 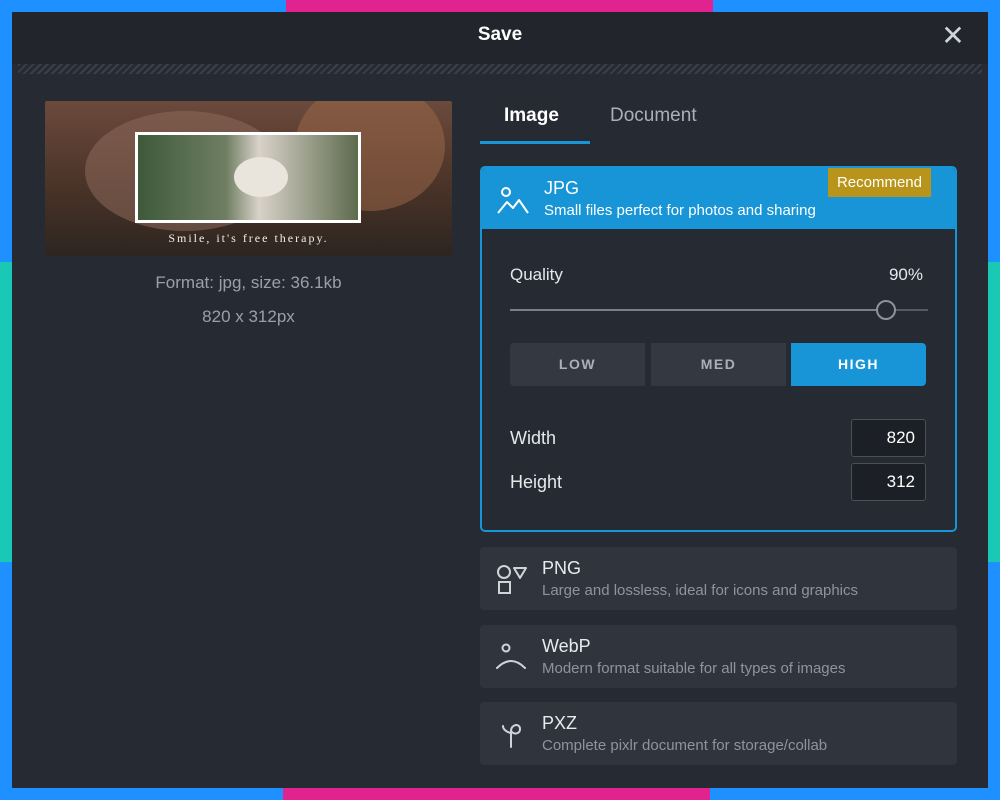 I want to click on format-name: WebP, so click(x=566, y=646).